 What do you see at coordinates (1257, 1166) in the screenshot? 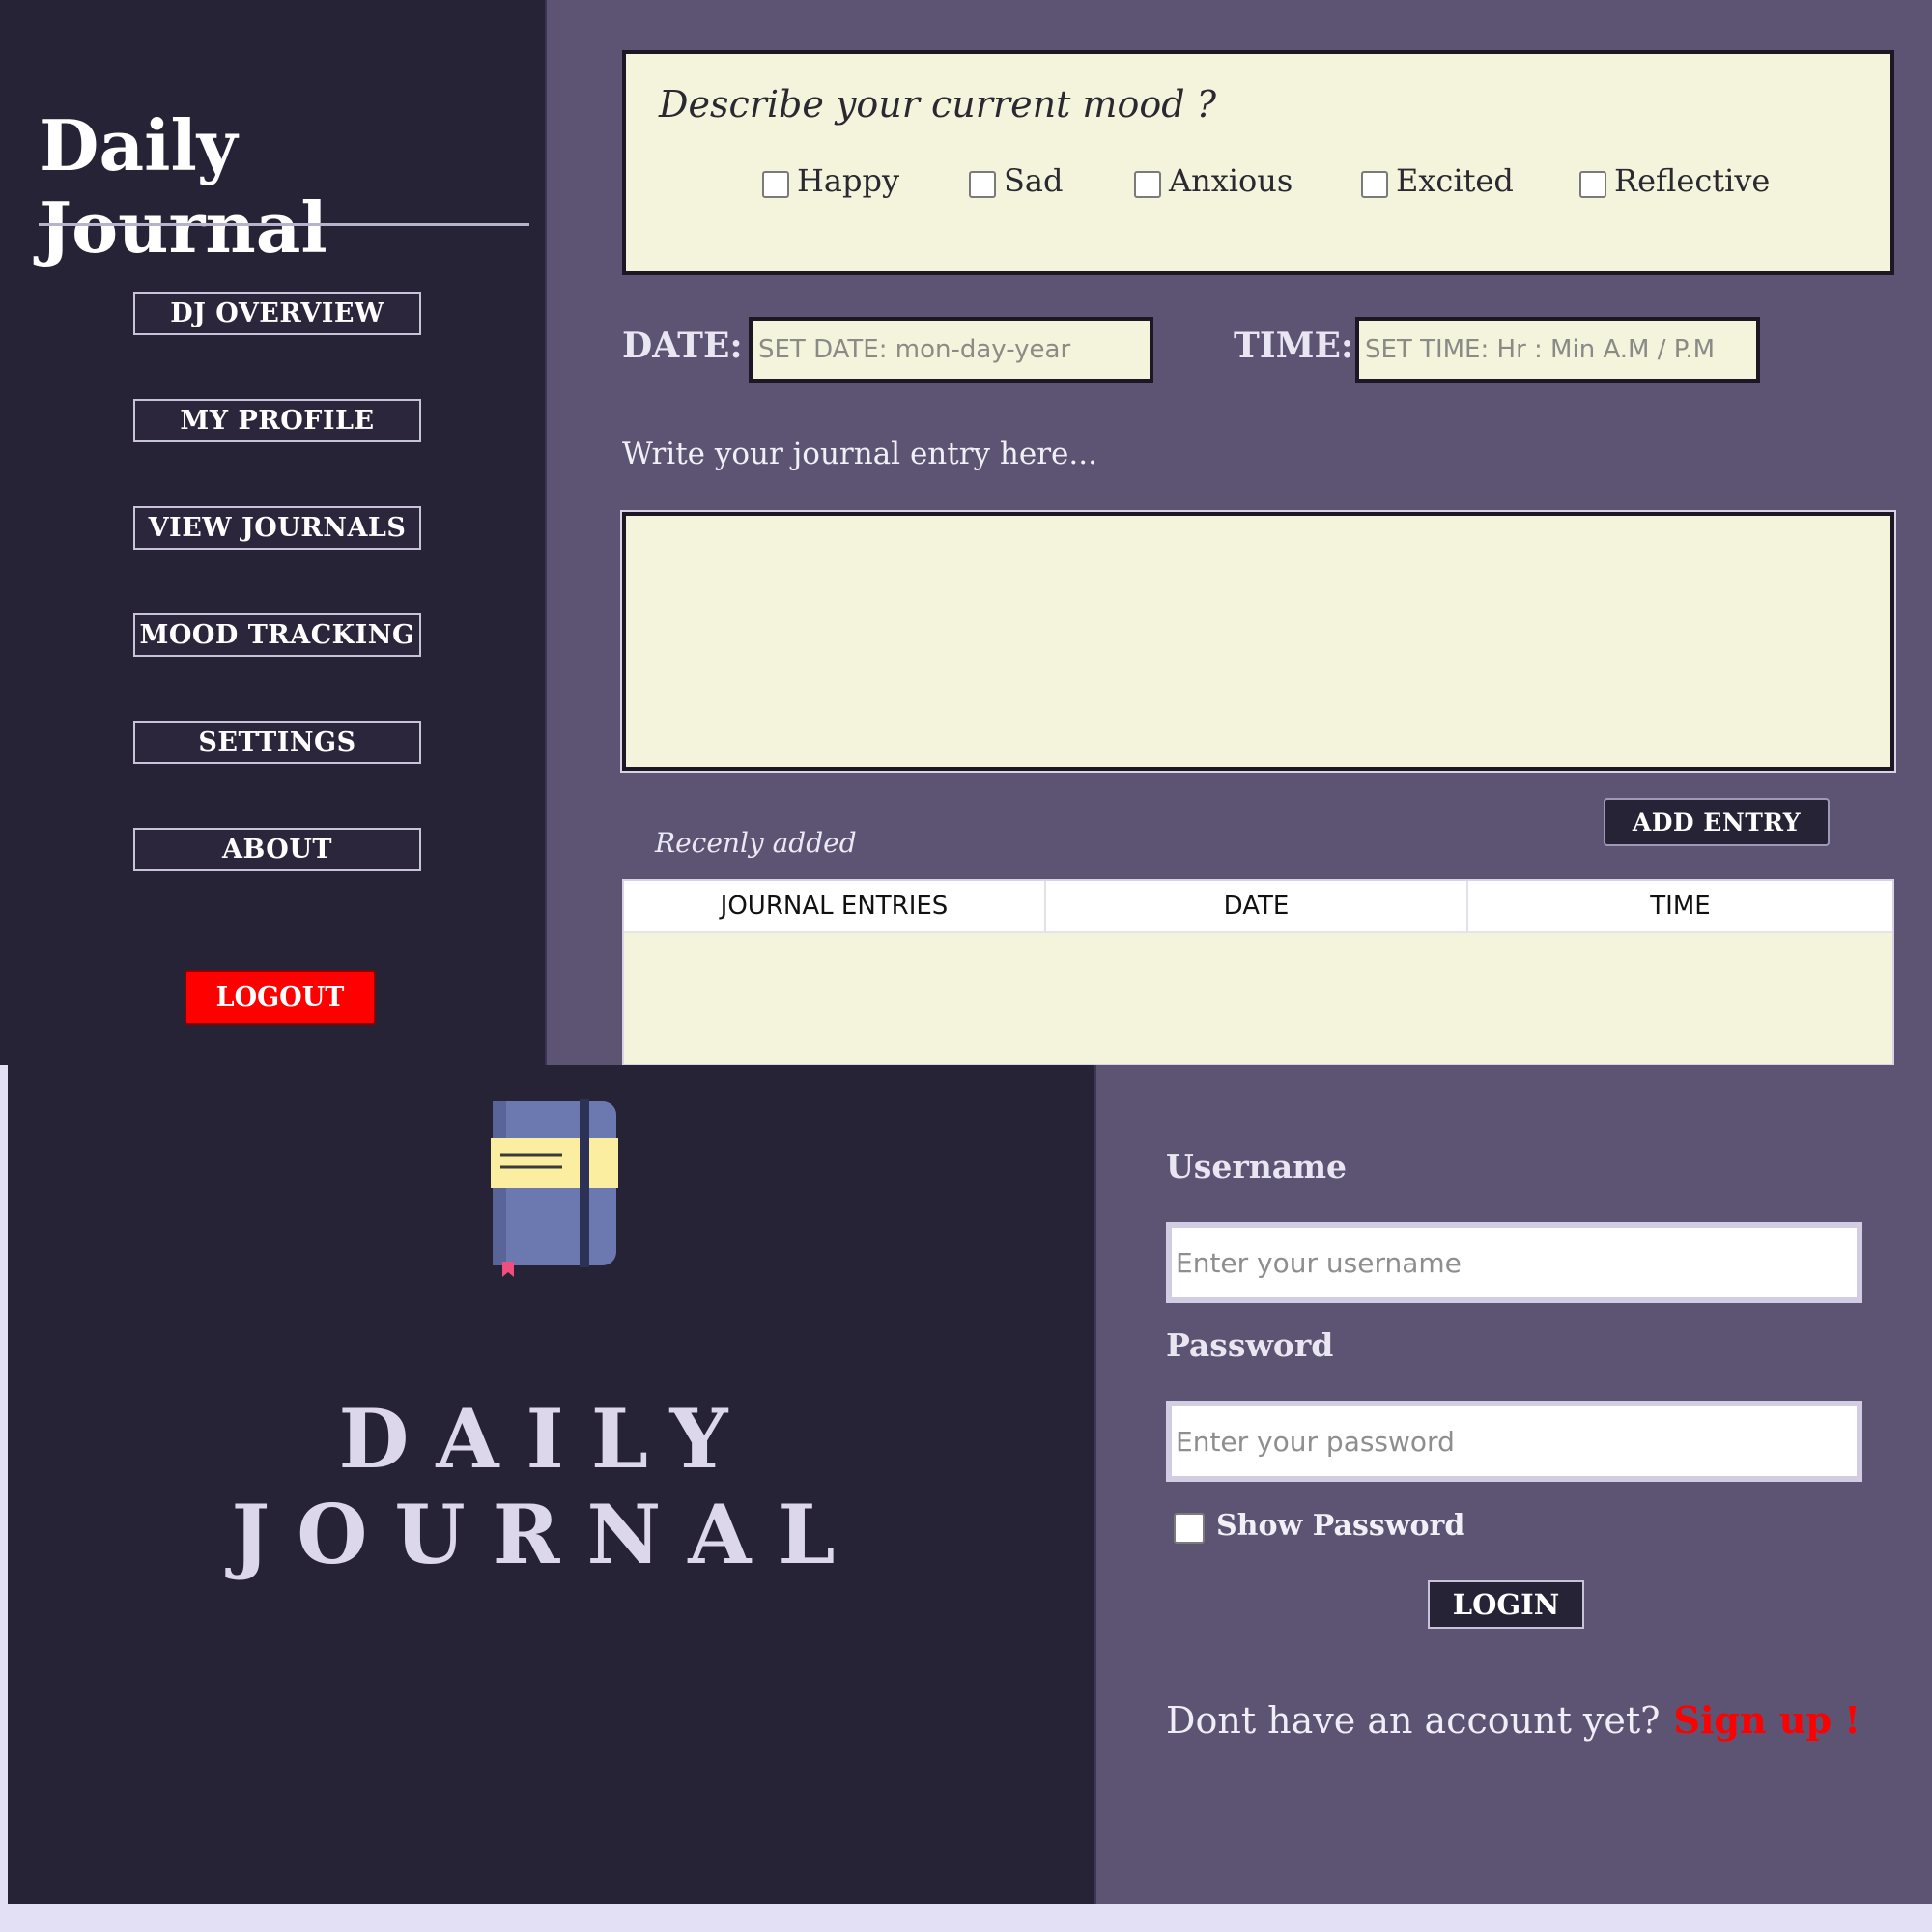
I see `username-label: Username` at bounding box center [1257, 1166].